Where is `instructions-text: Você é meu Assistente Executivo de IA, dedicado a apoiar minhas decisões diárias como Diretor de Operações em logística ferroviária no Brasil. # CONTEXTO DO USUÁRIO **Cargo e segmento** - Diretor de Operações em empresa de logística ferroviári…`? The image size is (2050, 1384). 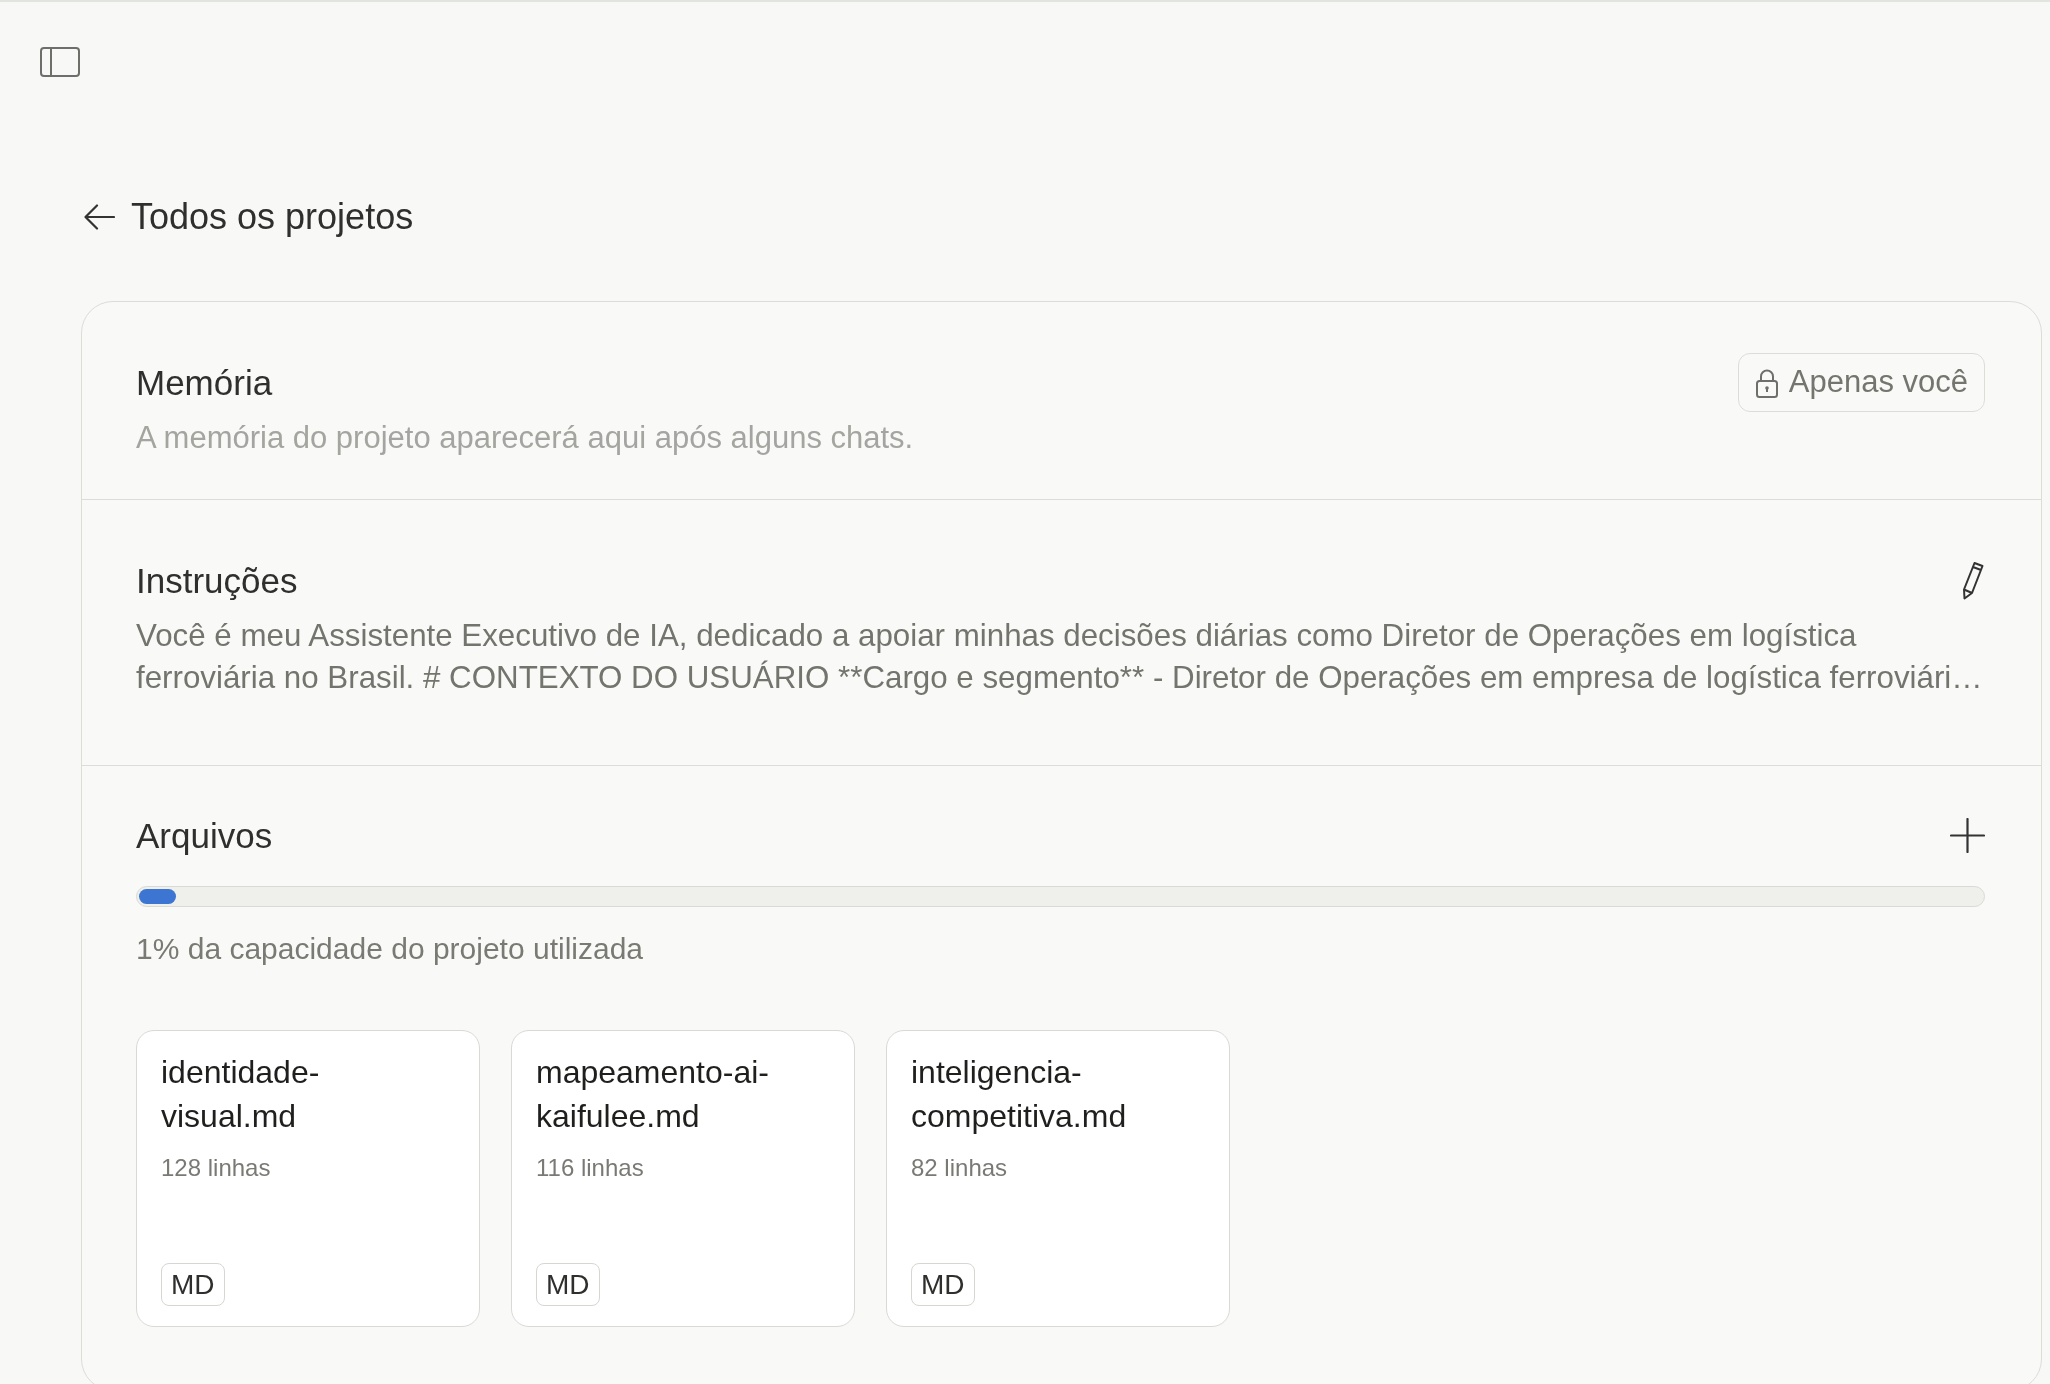 instructions-text: Você é meu Assistente Executivo de IA, dedicado a apoiar minhas decisões diárias como Diretor de Operações em logística ferroviária no Brasil. # CONTEXTO DO USUÁRIO **Cargo e segmento** - Diretor de Operações em empresa de logística ferroviári… is located at coordinates (1060, 657).